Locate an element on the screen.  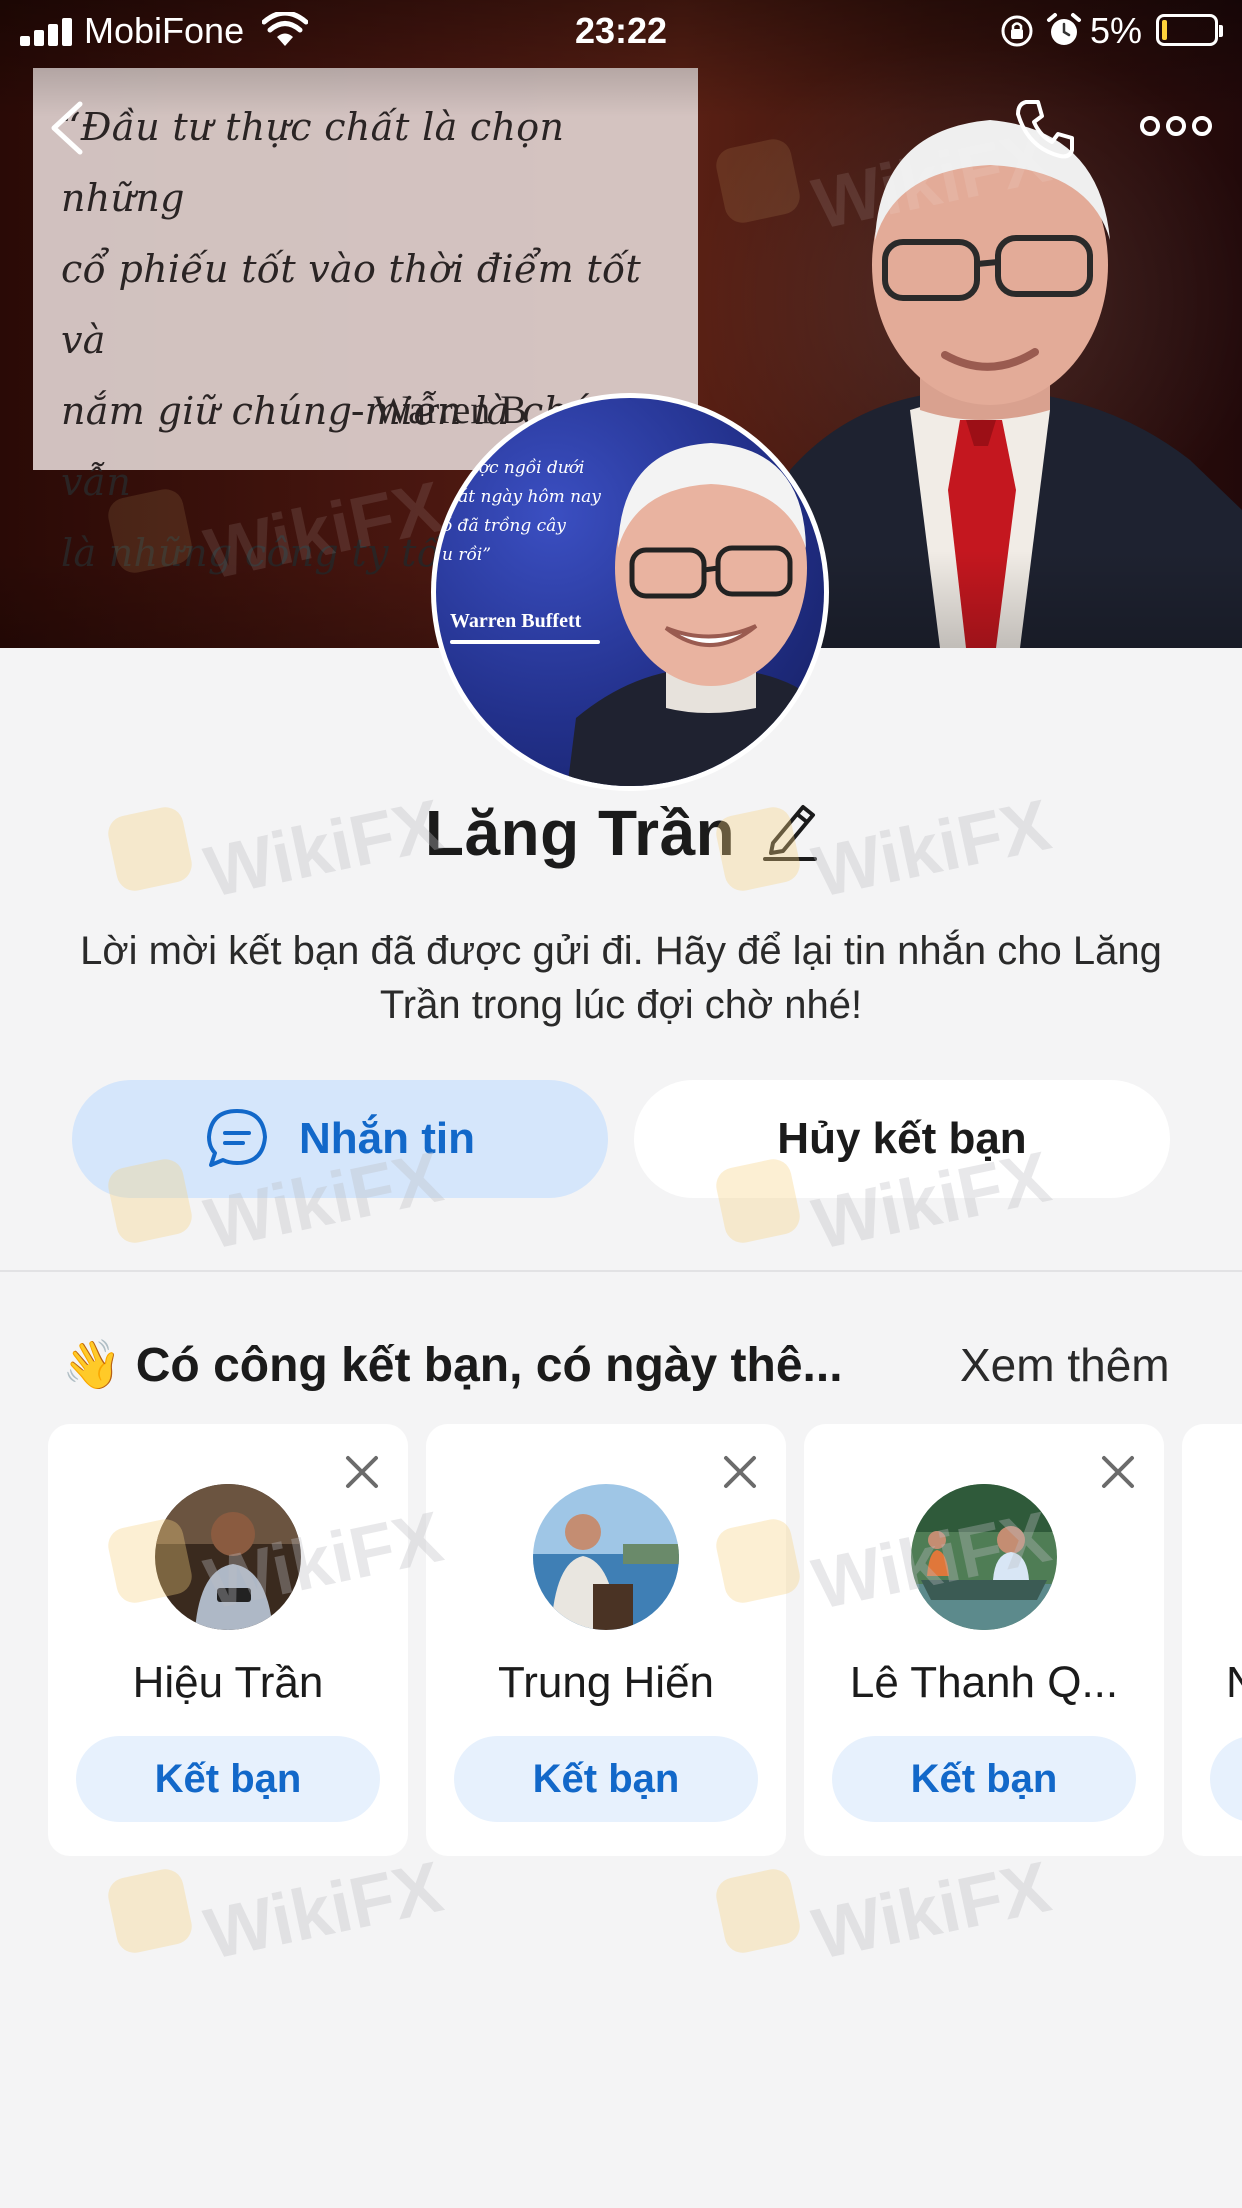
suggestion-card: Hiệu Trần Kết bạn is located at coordinates (228, 1640).